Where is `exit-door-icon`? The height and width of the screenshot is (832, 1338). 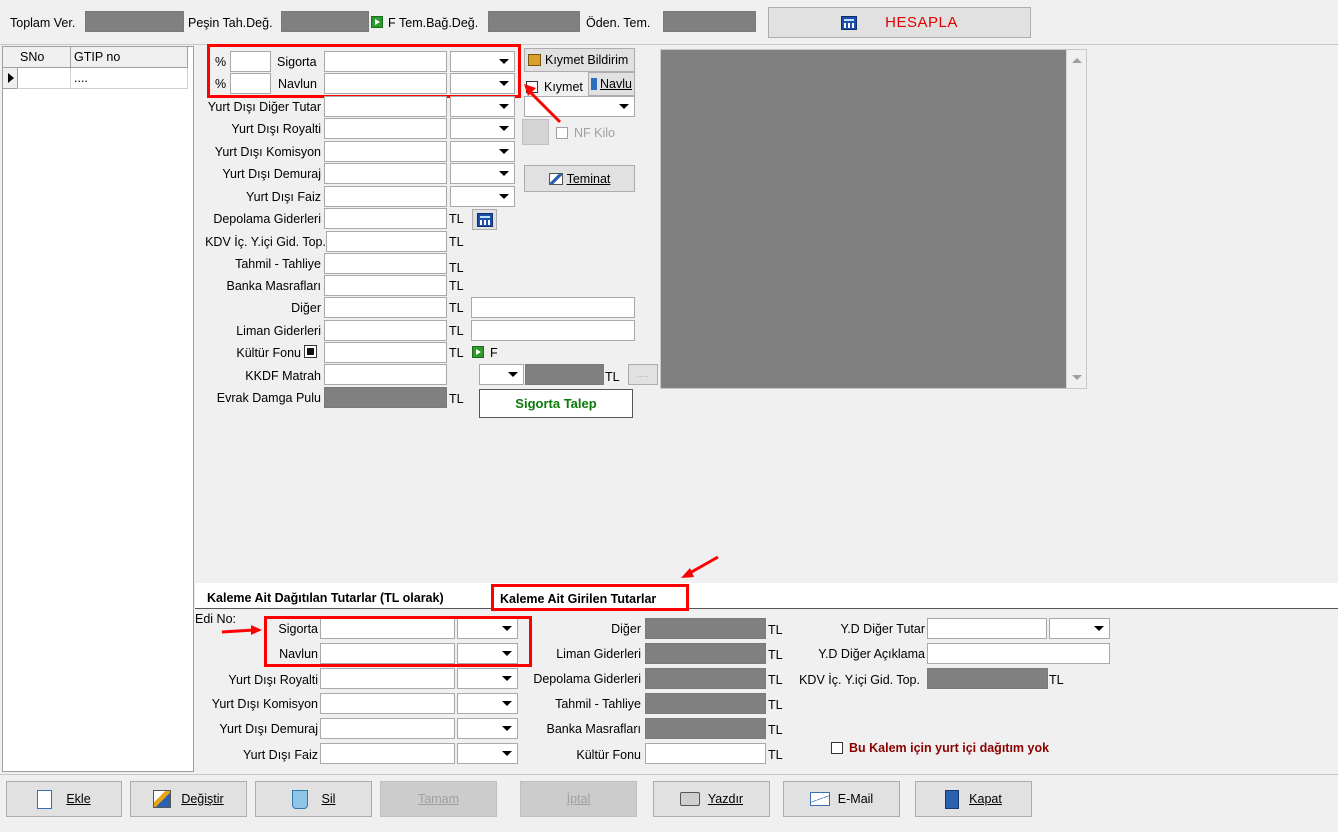
exit-door-icon is located at coordinates (952, 799).